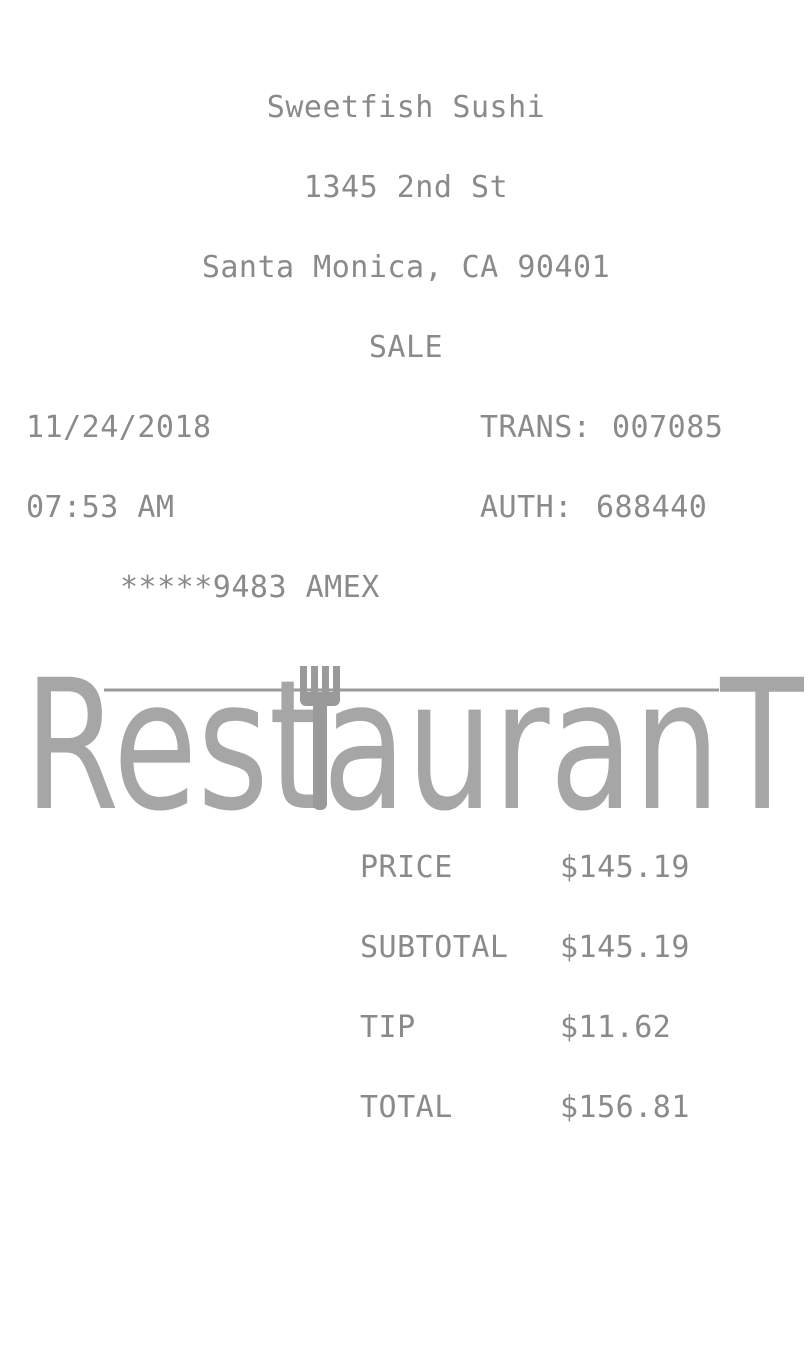 The height and width of the screenshot is (1354, 812). What do you see at coordinates (119, 427) in the screenshot?
I see `transaction-date: 11/24/2018` at bounding box center [119, 427].